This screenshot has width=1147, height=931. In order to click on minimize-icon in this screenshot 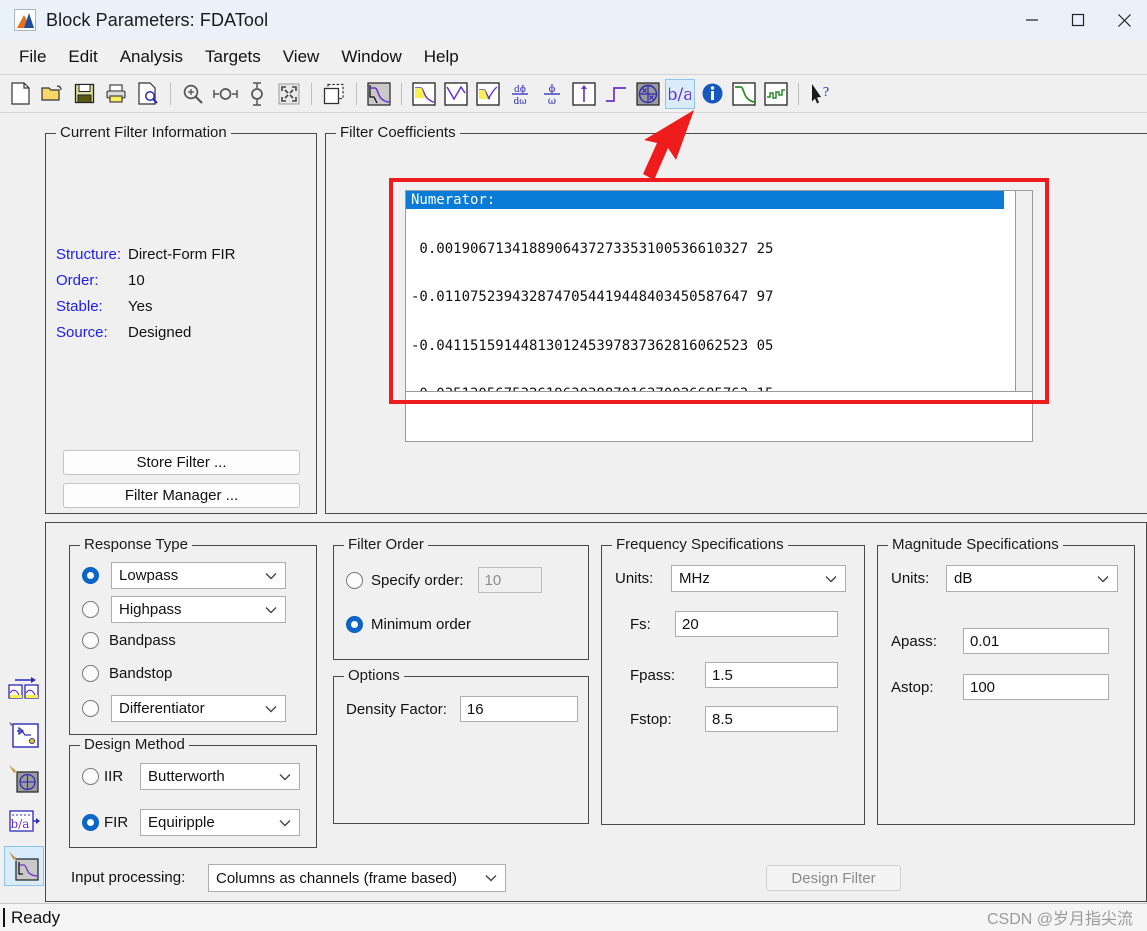, I will do `click(1032, 20)`.